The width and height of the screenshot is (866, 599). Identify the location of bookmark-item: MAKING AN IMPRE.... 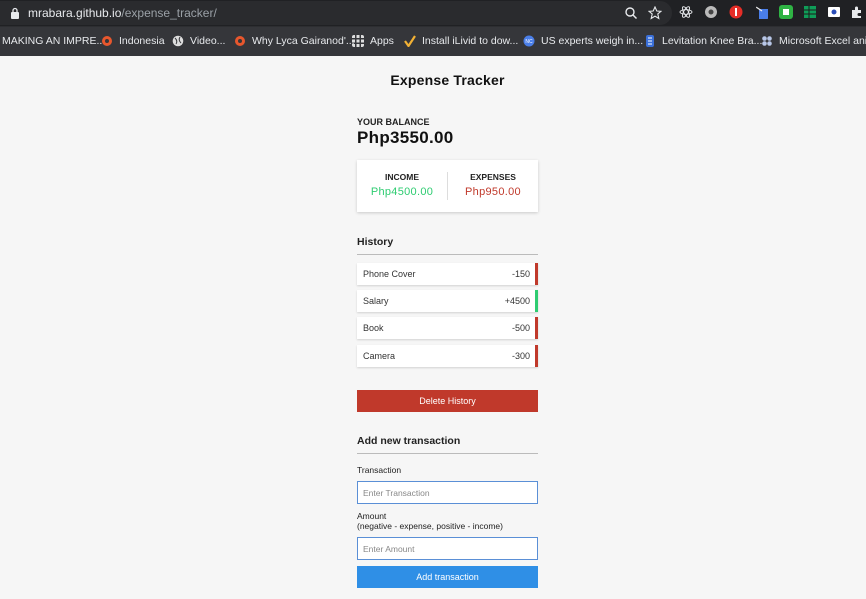
(53, 41).